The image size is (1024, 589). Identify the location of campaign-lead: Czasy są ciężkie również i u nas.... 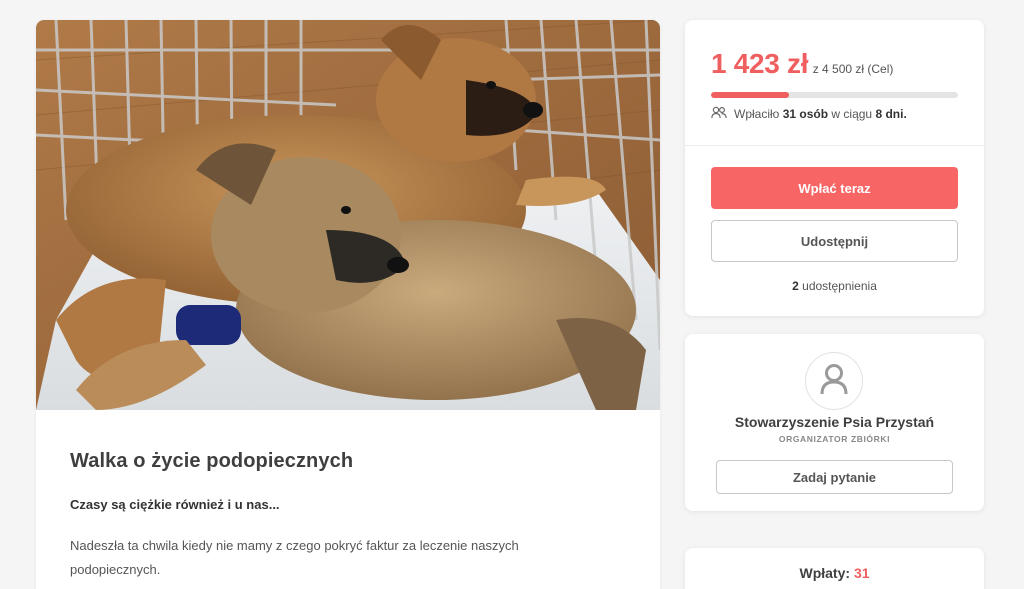
(175, 504).